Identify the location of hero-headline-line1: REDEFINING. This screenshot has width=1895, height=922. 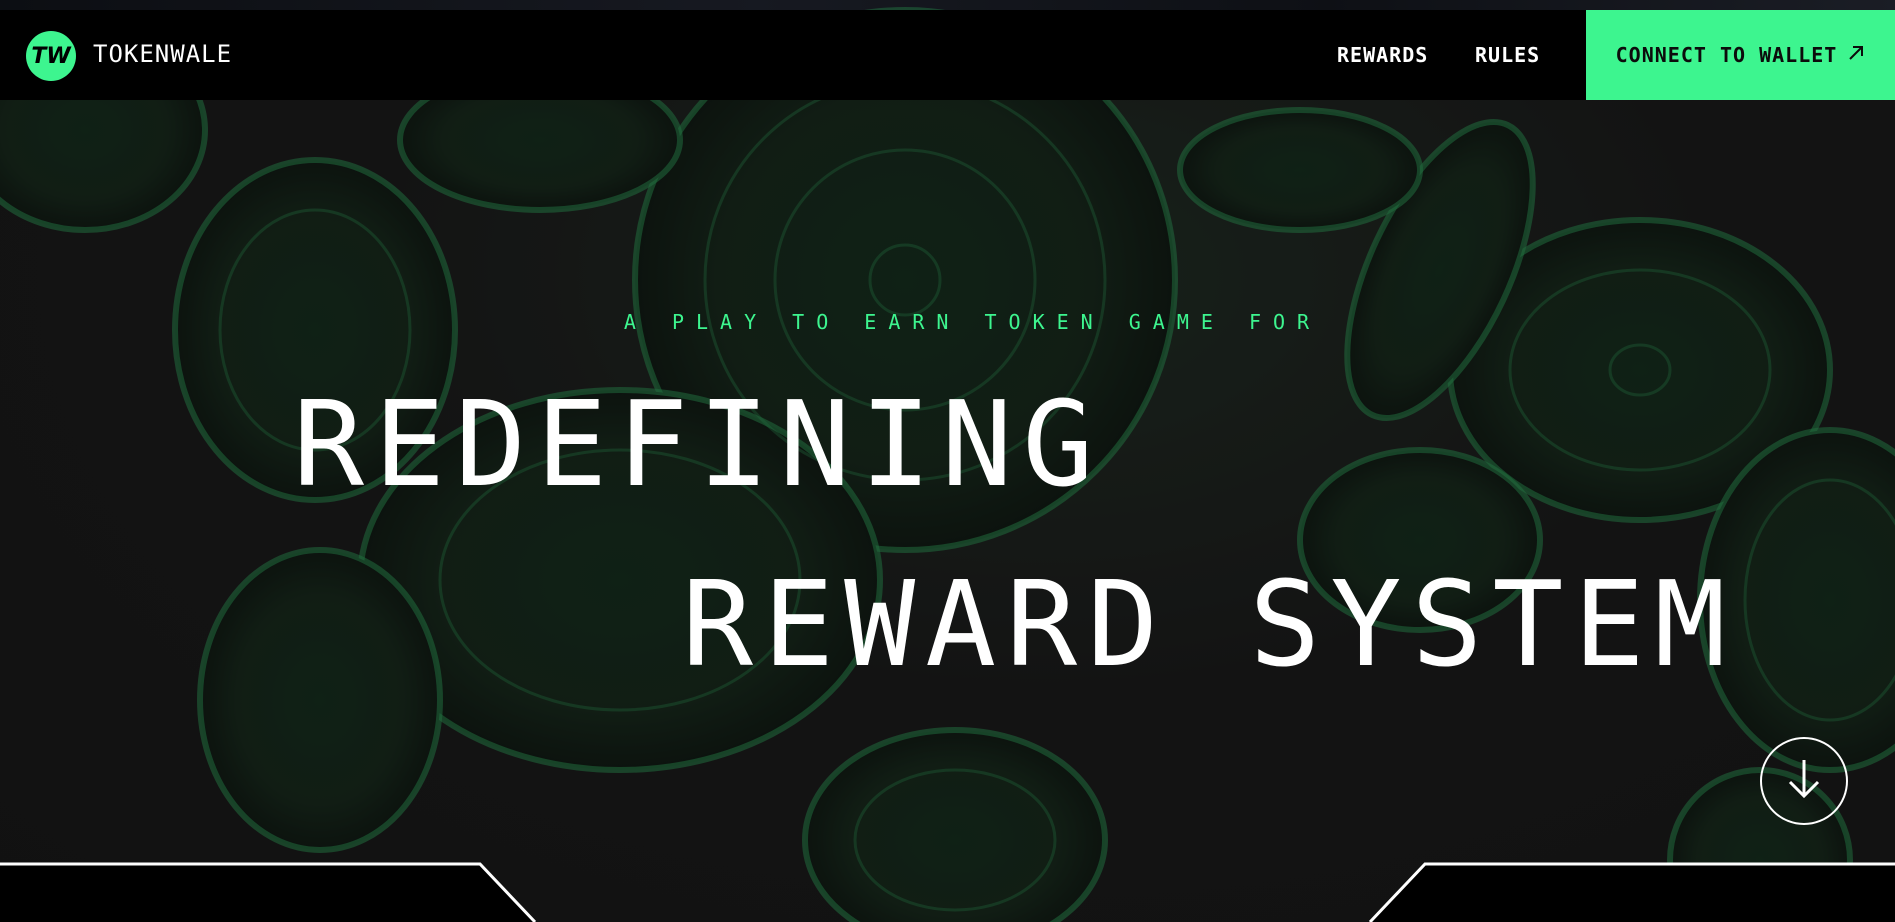
(698, 444).